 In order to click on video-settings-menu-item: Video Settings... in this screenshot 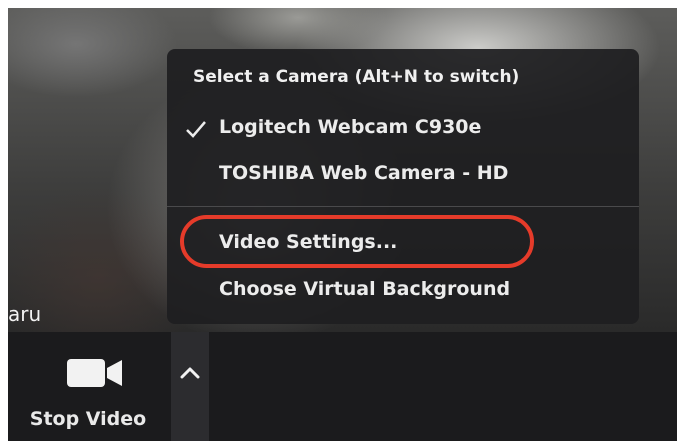, I will do `click(403, 244)`.